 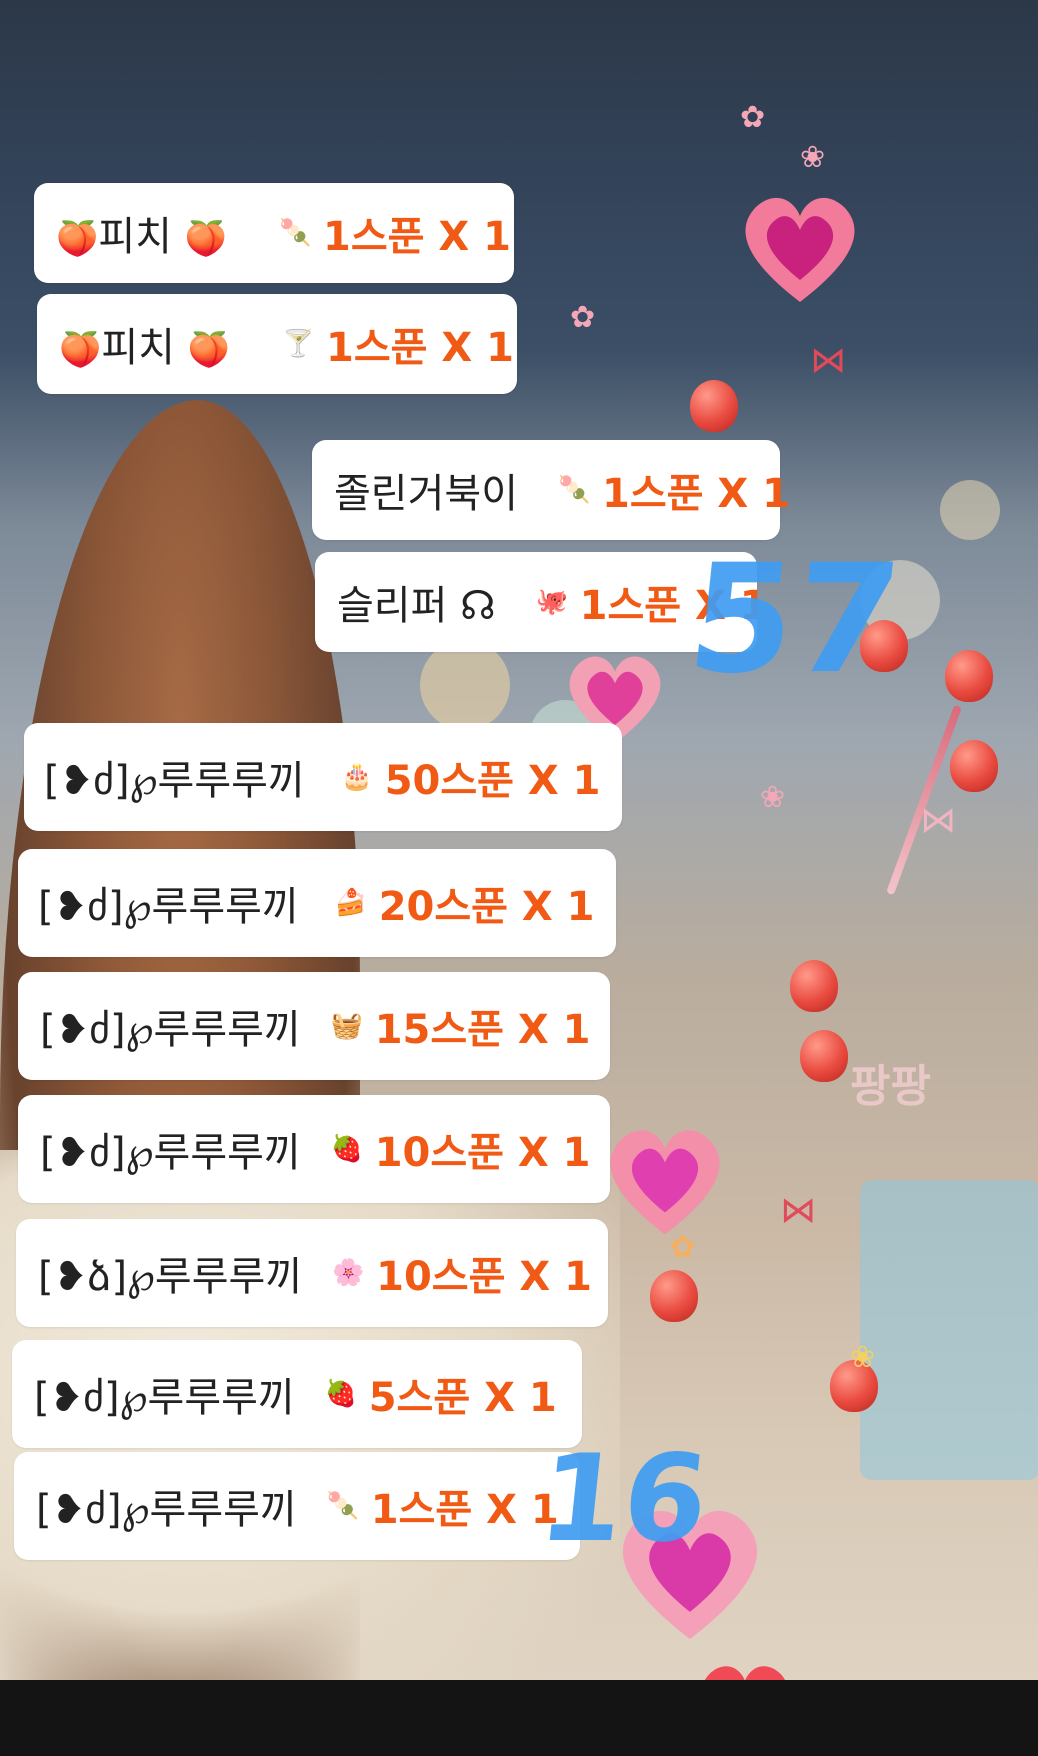 I want to click on gift-sticker-icon: 🎂, so click(x=357, y=777).